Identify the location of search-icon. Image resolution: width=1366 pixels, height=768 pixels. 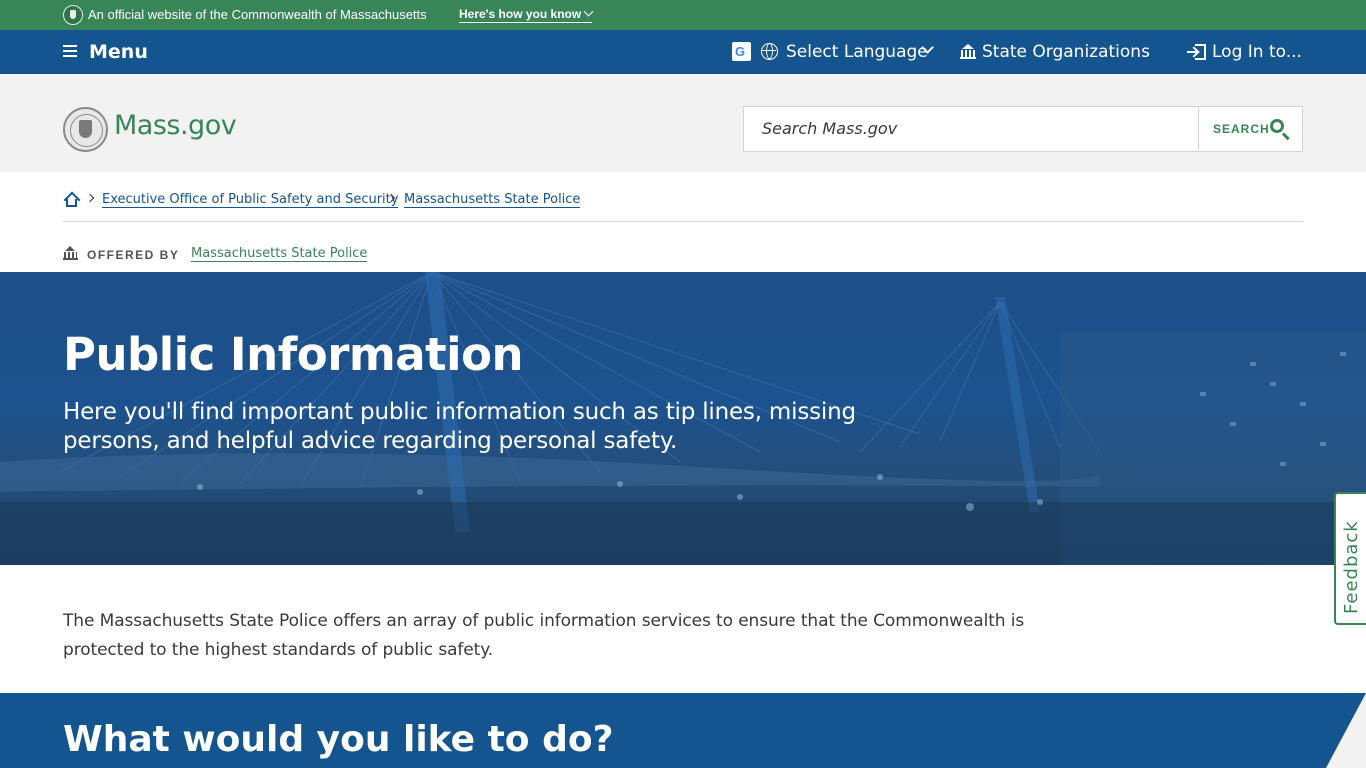
(1277, 126).